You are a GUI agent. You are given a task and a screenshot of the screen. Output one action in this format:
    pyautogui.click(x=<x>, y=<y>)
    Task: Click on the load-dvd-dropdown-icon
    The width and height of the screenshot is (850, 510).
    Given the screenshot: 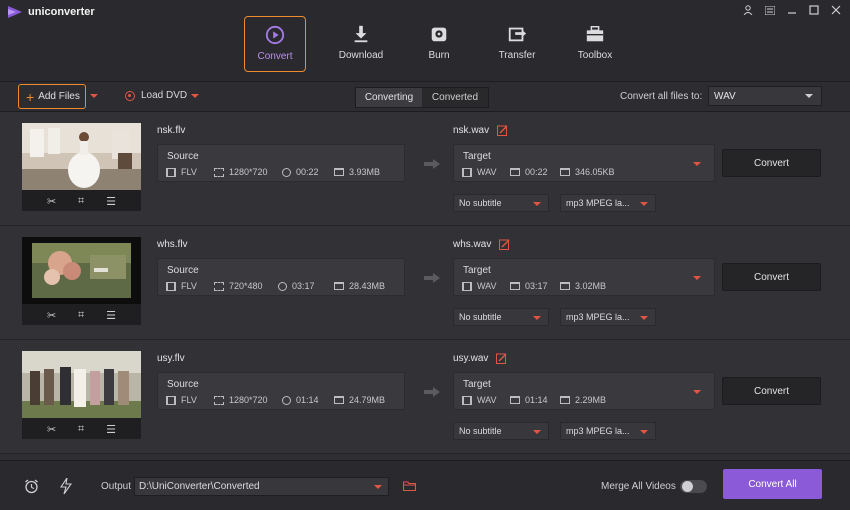 What is the action you would take?
    pyautogui.click(x=195, y=96)
    